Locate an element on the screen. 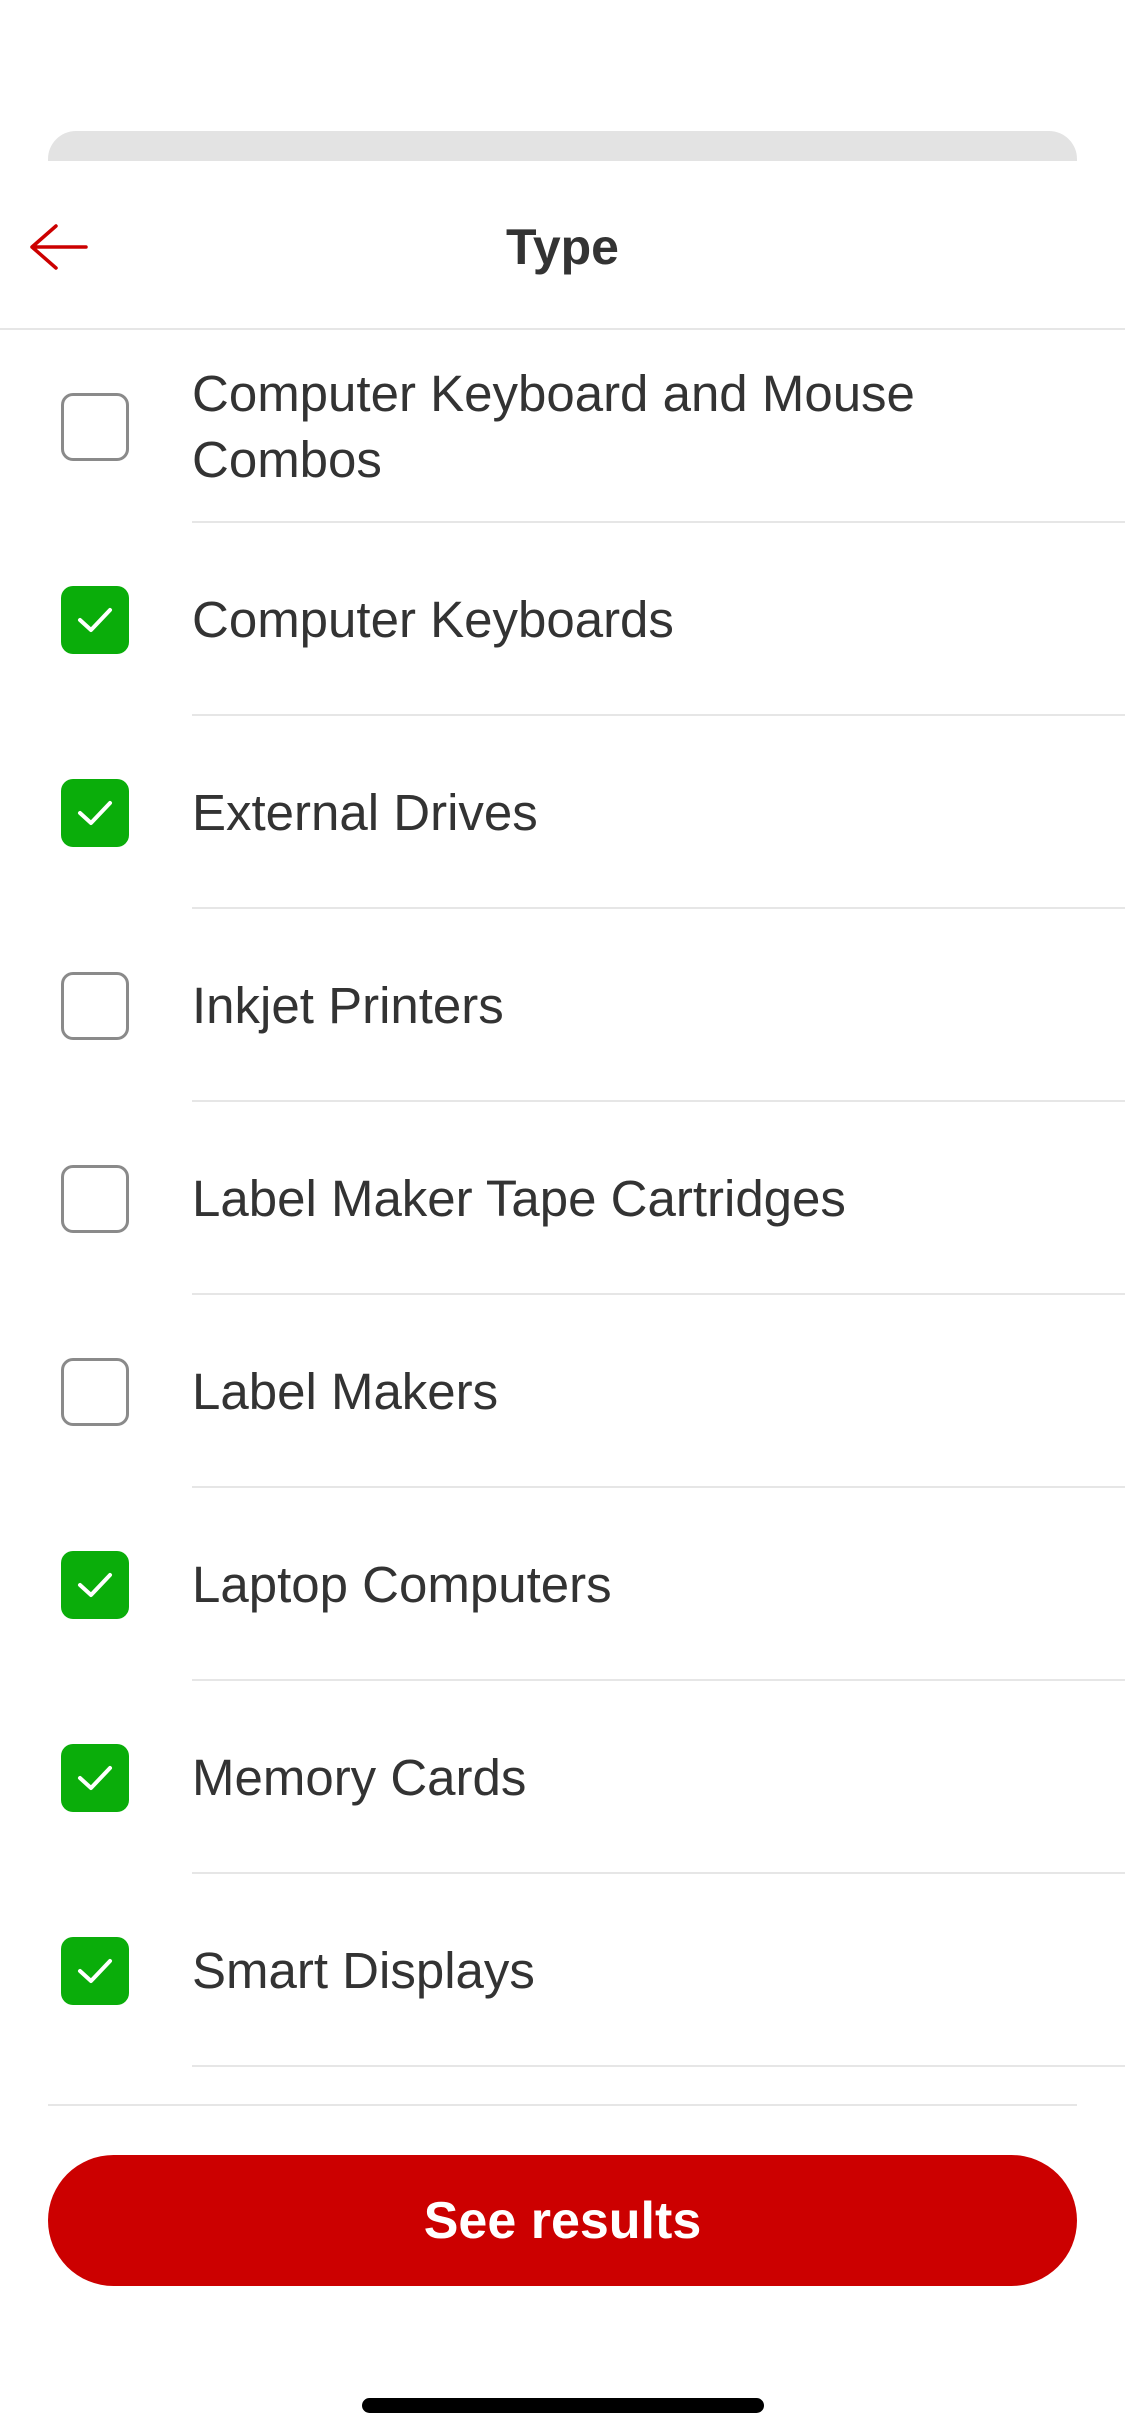 The height and width of the screenshot is (2436, 1125). option-row: Laptop Computers is located at coordinates (562, 1584).